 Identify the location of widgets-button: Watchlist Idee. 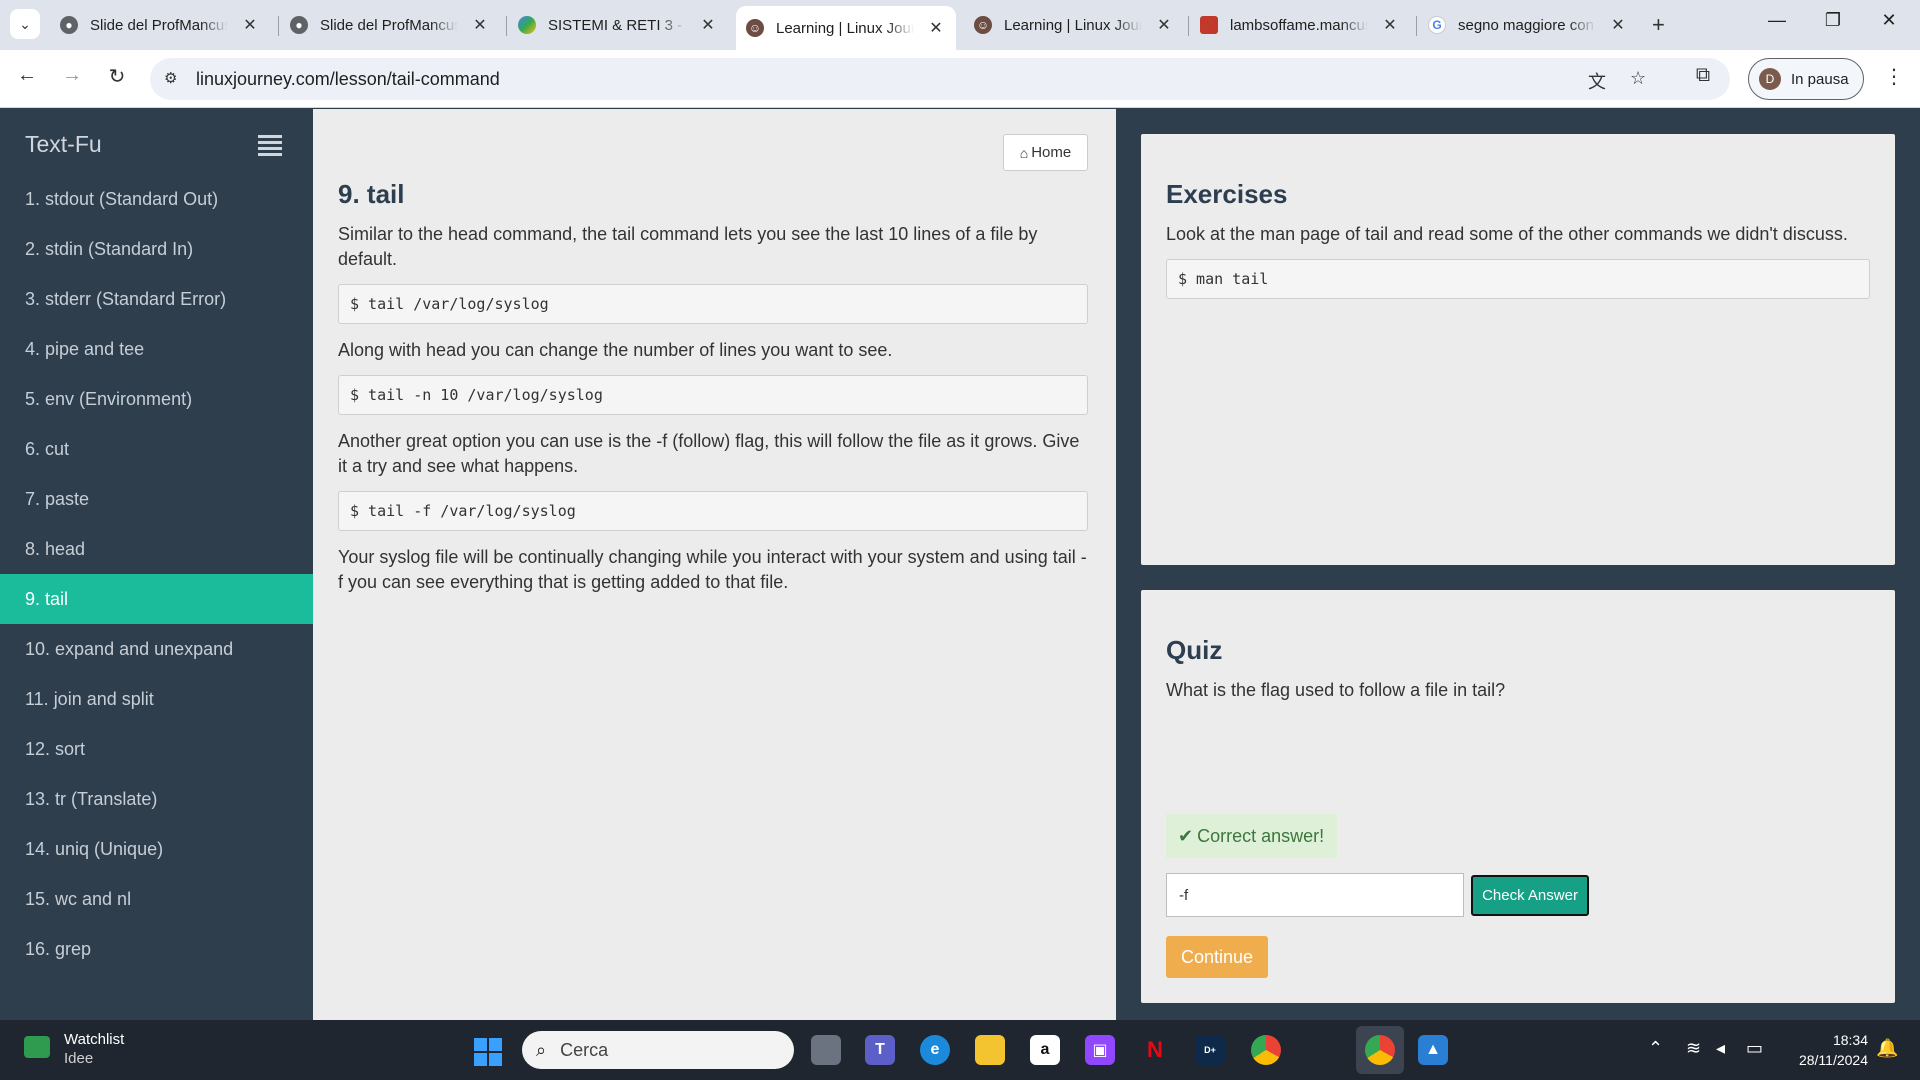
(74, 1049).